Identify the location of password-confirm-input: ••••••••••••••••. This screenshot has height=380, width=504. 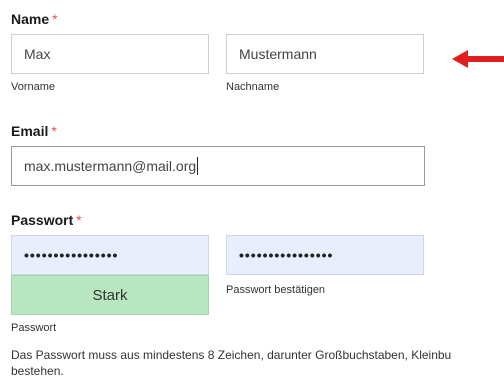
(325, 255).